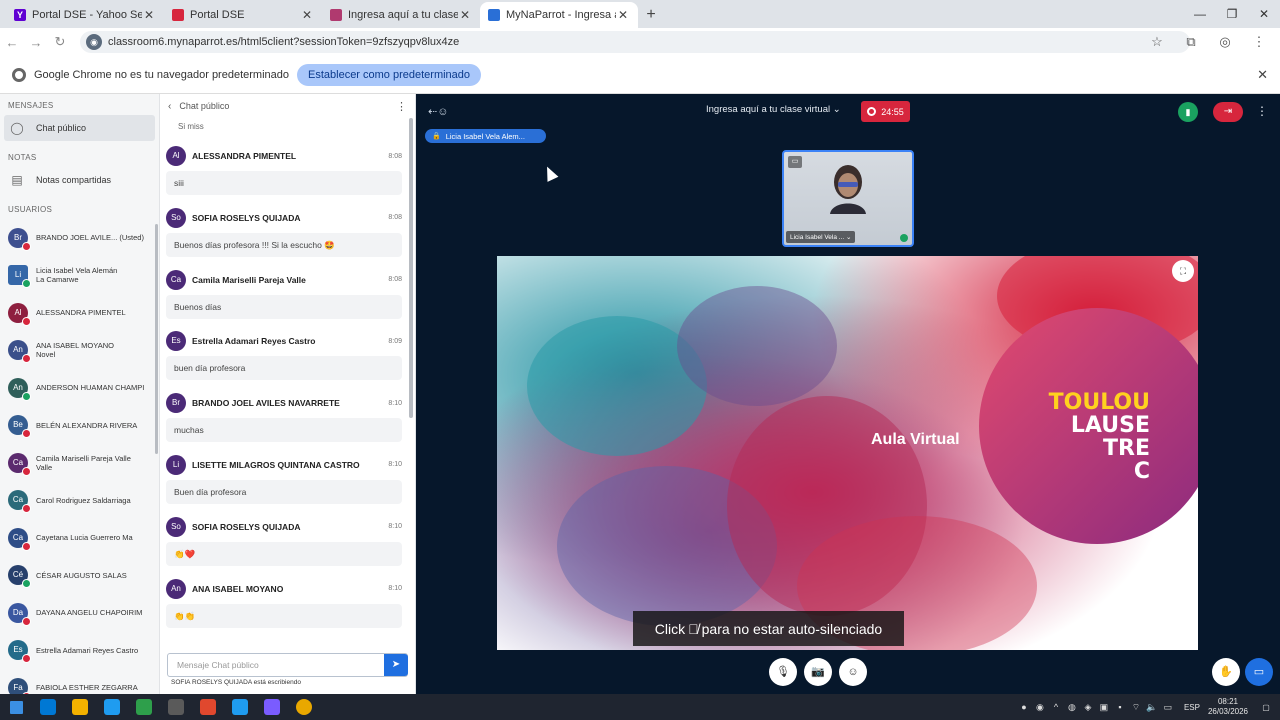 Image resolution: width=1280 pixels, height=720 pixels. I want to click on minimize-icon: —, so click(1200, 14).